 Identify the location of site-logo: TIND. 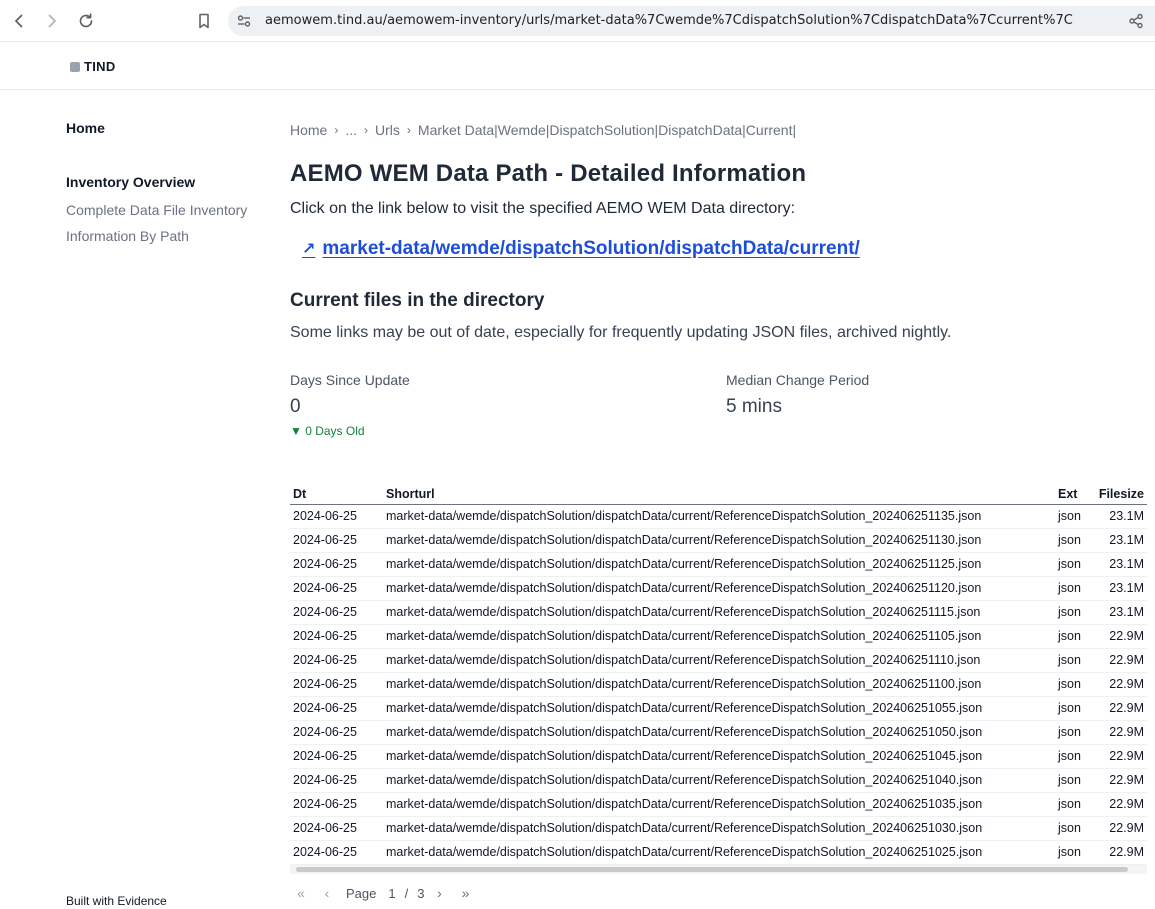
(93, 66).